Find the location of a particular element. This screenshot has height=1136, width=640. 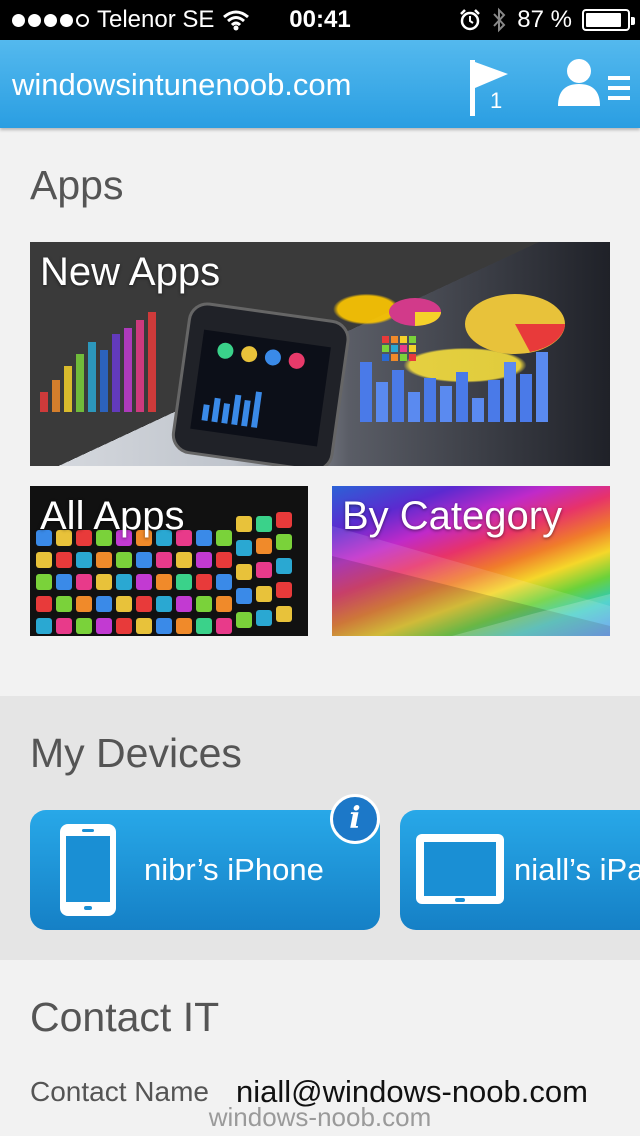

info-icon: i is located at coordinates (355, 819).